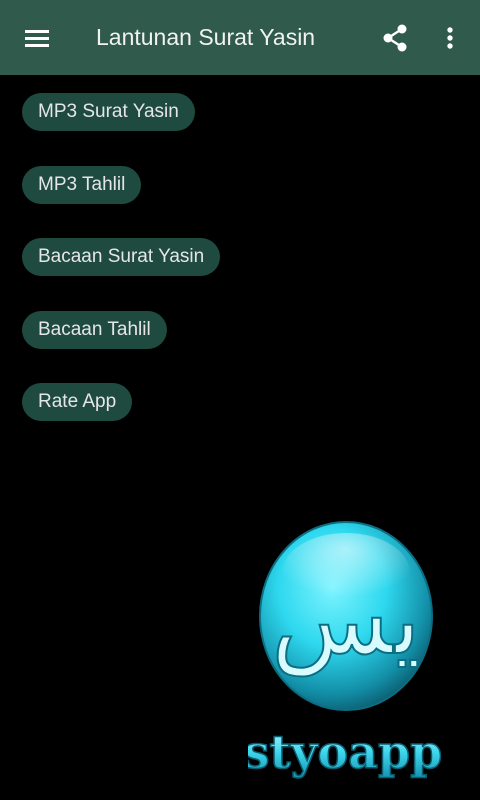 Image resolution: width=480 pixels, height=800 pixels. What do you see at coordinates (82, 185) in the screenshot?
I see `menu-item-mp3-tahlil: MP3 Tahlil` at bounding box center [82, 185].